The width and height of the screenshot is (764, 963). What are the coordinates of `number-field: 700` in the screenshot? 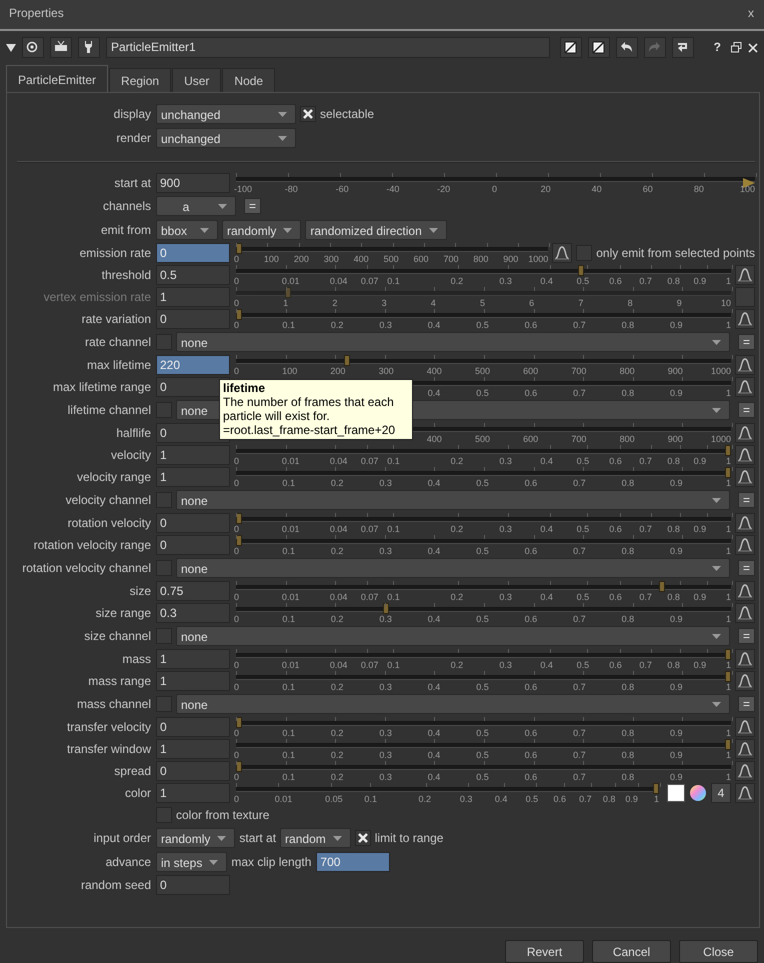 It's located at (353, 862).